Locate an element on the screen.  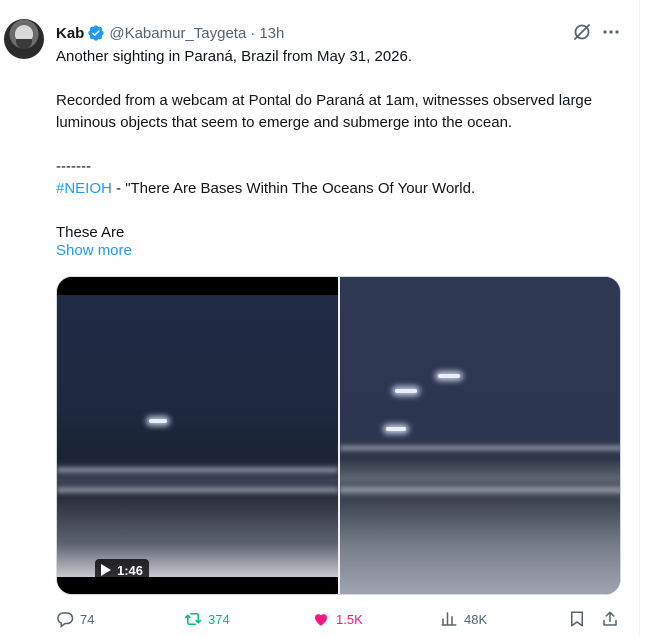
repost-icon is located at coordinates (193, 619).